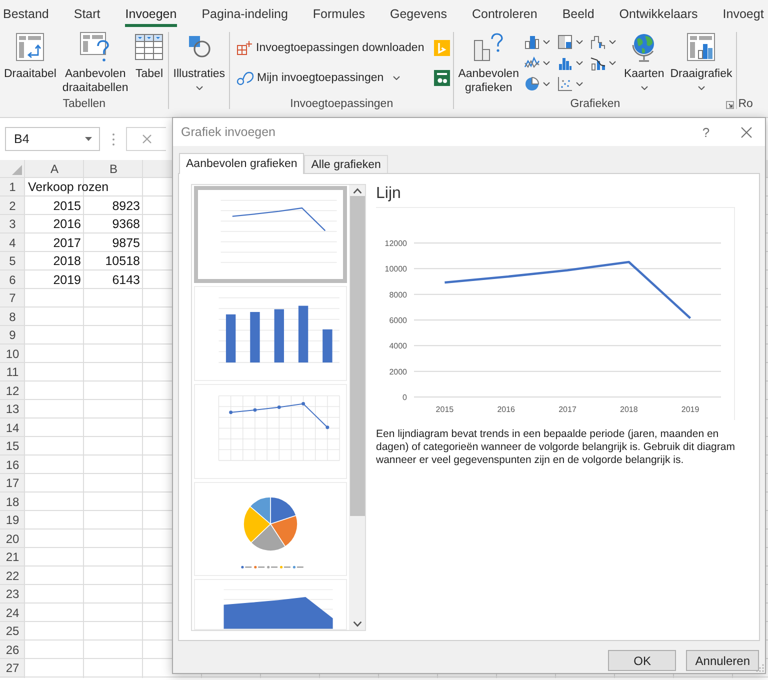 The width and height of the screenshot is (768, 680). Describe the element at coordinates (445, 409) in the screenshot. I see `x-tick-label: 2015` at that location.